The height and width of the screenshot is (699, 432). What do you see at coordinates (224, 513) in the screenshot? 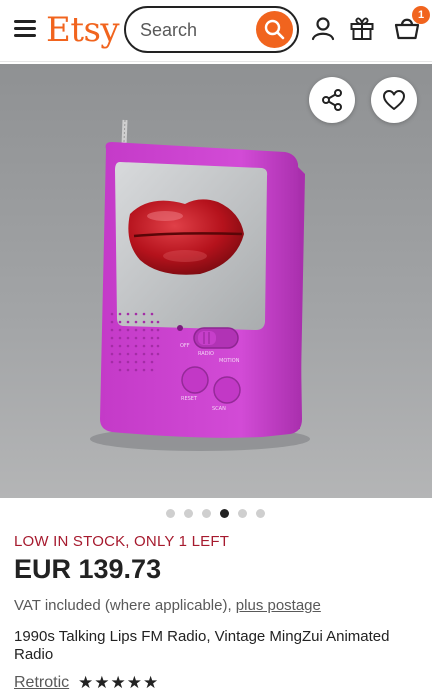
I see `carousel-dot-active` at bounding box center [224, 513].